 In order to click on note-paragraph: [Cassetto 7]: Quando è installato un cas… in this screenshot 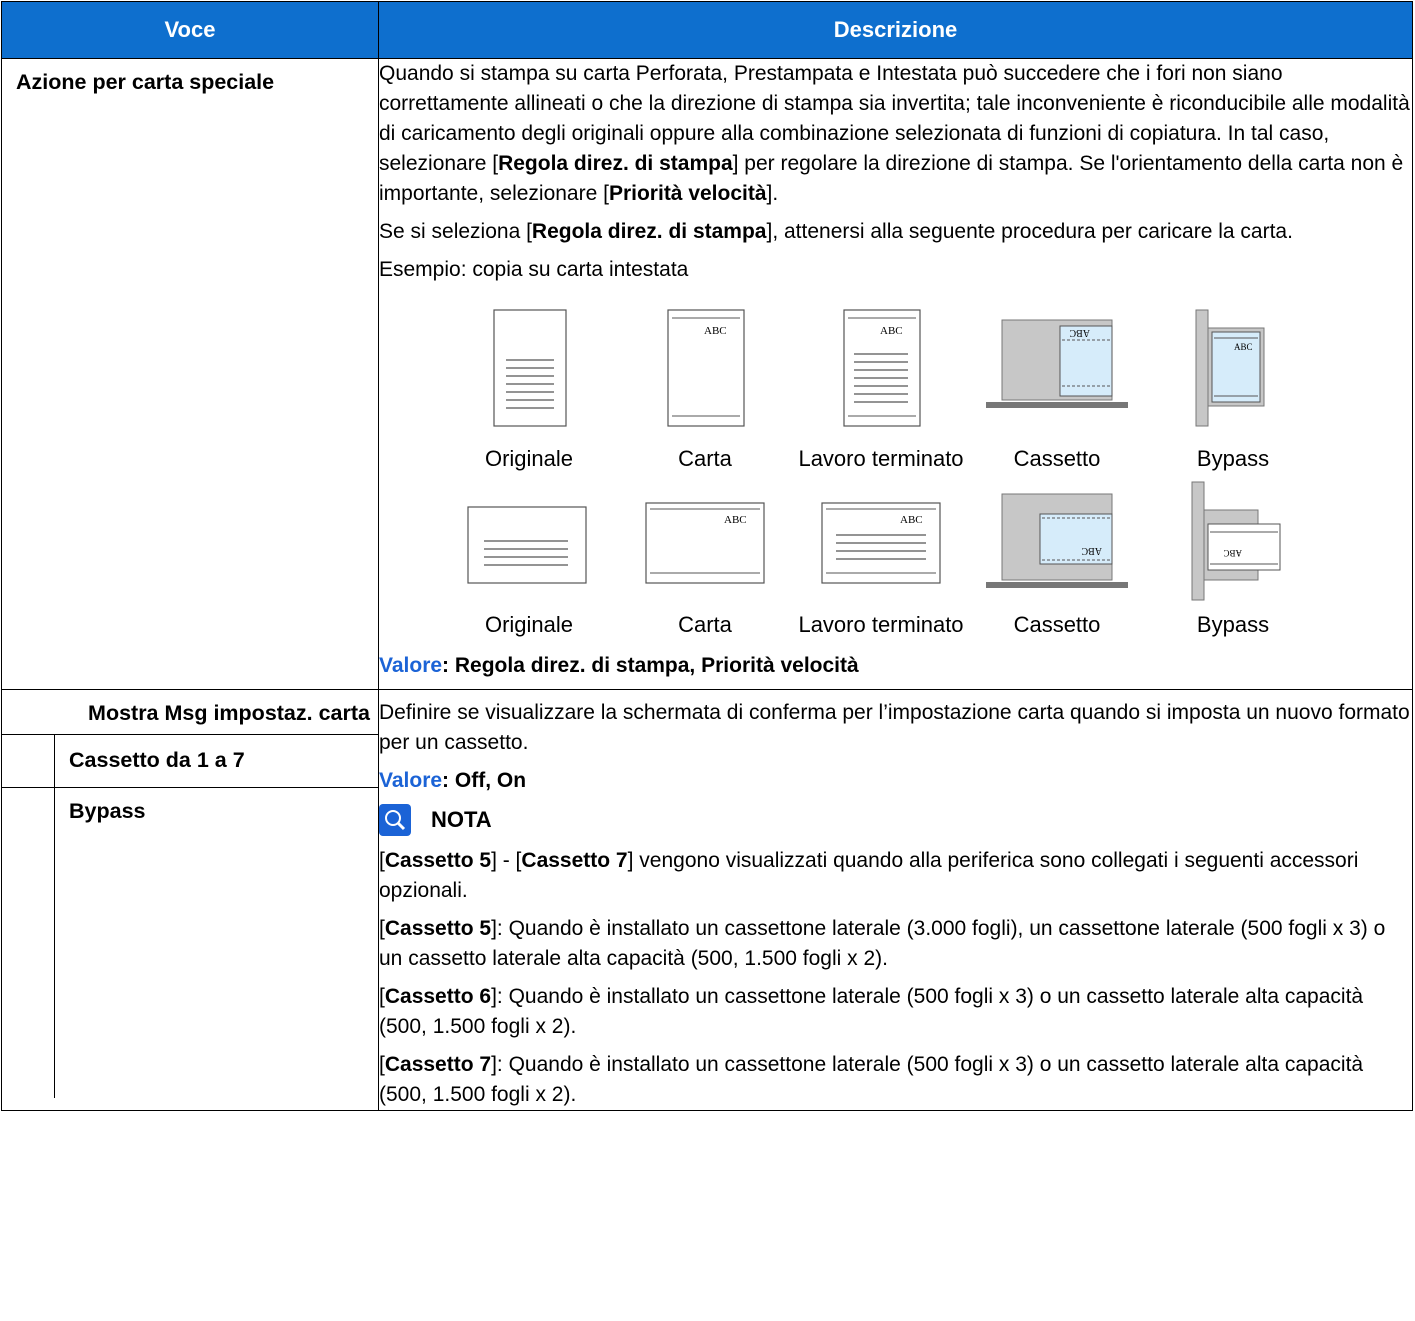, I will do `click(871, 1079)`.